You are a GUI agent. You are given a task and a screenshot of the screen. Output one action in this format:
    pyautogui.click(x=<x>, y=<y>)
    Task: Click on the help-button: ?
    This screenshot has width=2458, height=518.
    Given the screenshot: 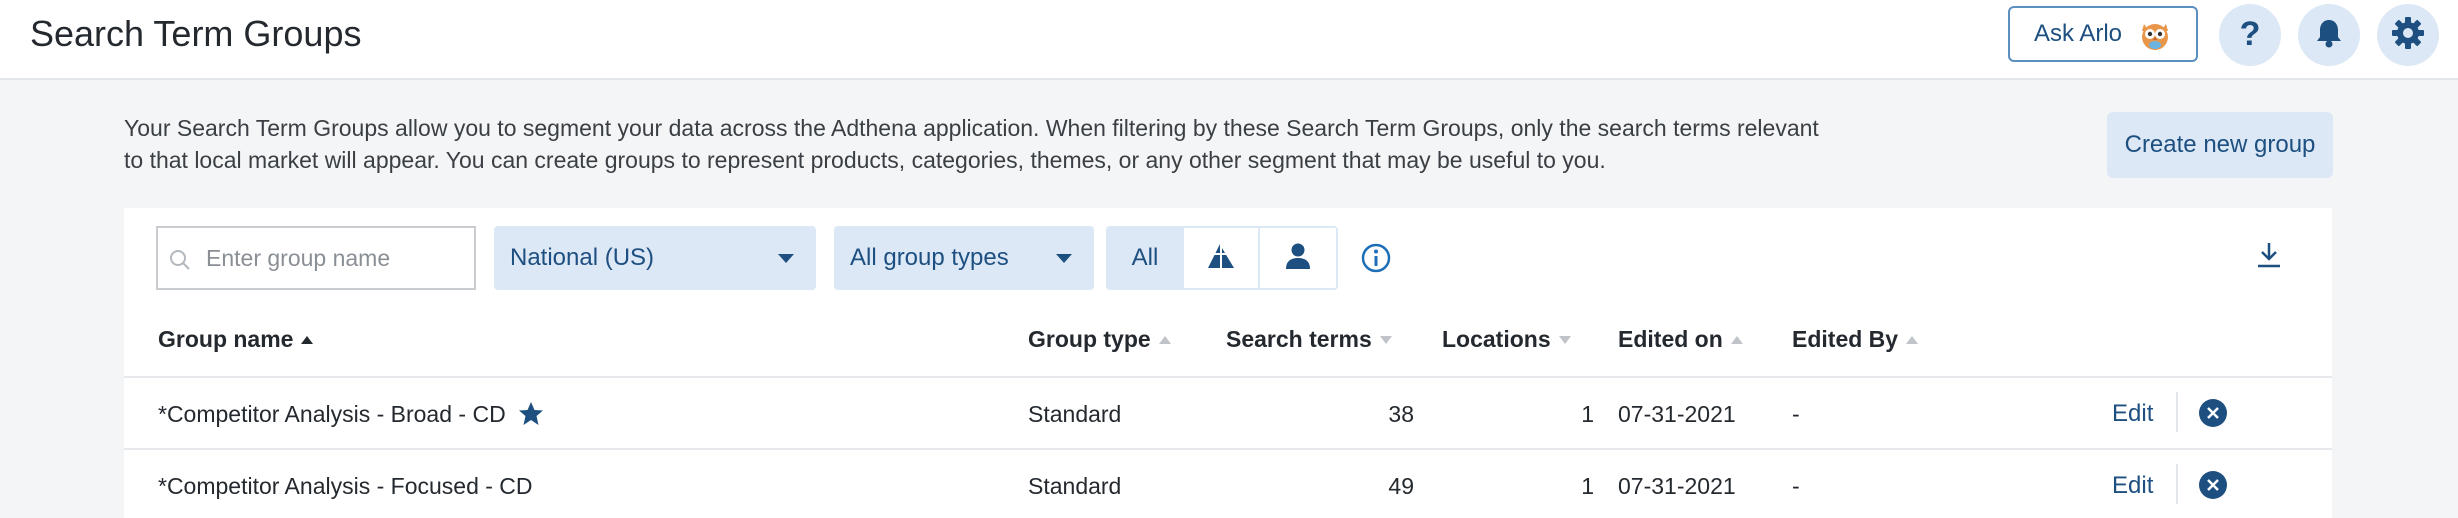 What is the action you would take?
    pyautogui.click(x=2250, y=35)
    